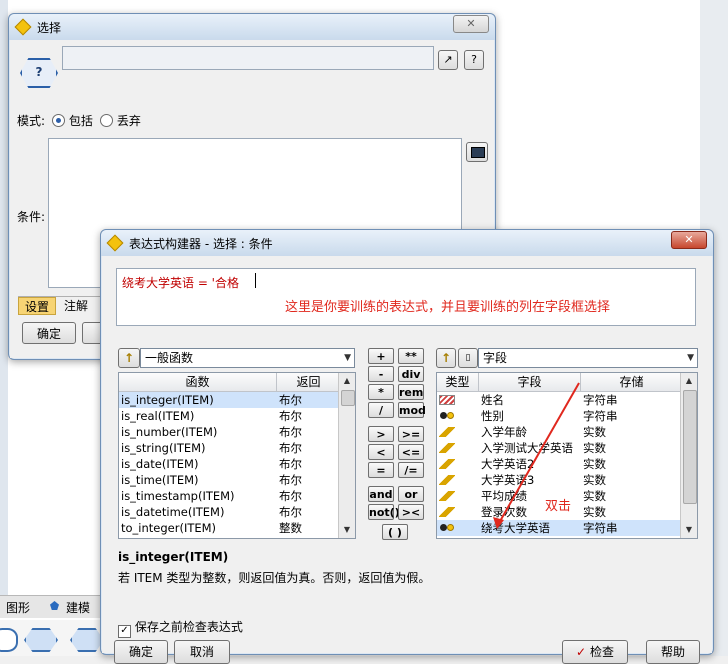 The image size is (728, 664). What do you see at coordinates (411, 470) in the screenshot?
I see `operator-button: /=` at bounding box center [411, 470].